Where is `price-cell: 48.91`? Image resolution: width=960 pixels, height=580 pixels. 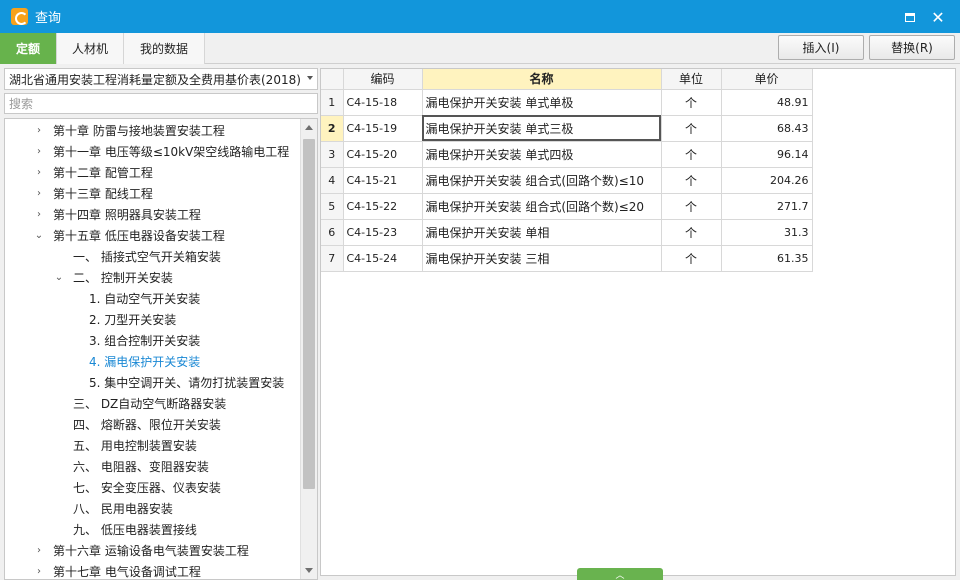 price-cell: 48.91 is located at coordinates (767, 102).